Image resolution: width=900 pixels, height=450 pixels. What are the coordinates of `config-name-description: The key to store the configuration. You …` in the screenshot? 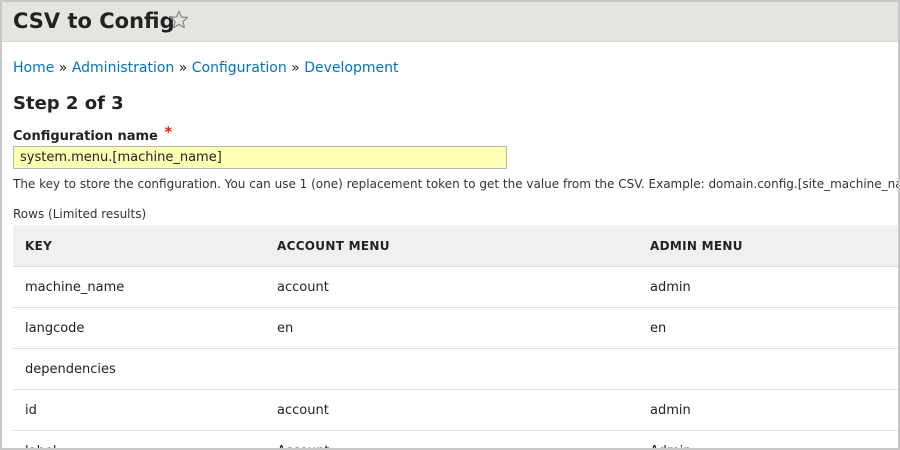 It's located at (456, 184).